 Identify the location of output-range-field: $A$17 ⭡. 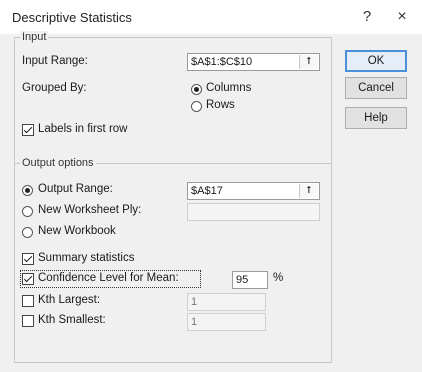
(253, 191).